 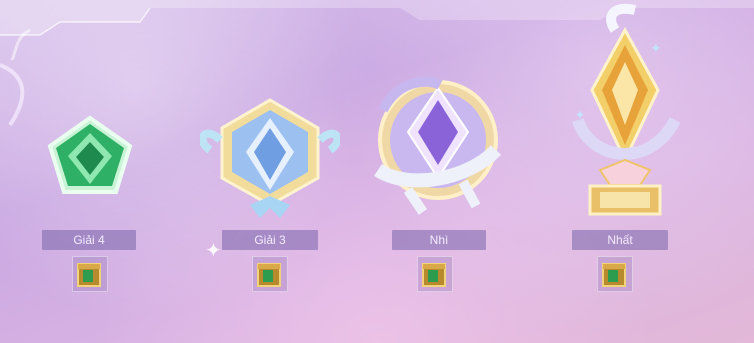 What do you see at coordinates (626, 109) in the screenshot?
I see `gold-winged-trophy-icon` at bounding box center [626, 109].